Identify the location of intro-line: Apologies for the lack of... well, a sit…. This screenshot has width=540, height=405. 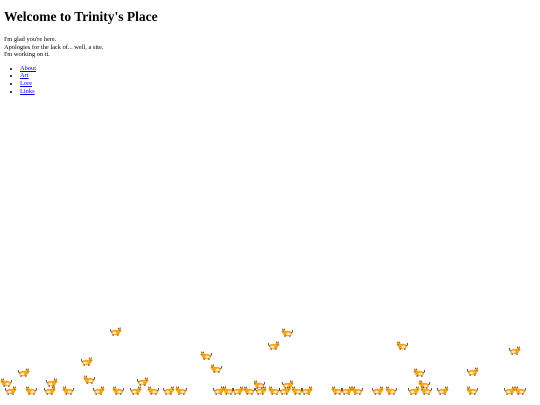
(54, 47).